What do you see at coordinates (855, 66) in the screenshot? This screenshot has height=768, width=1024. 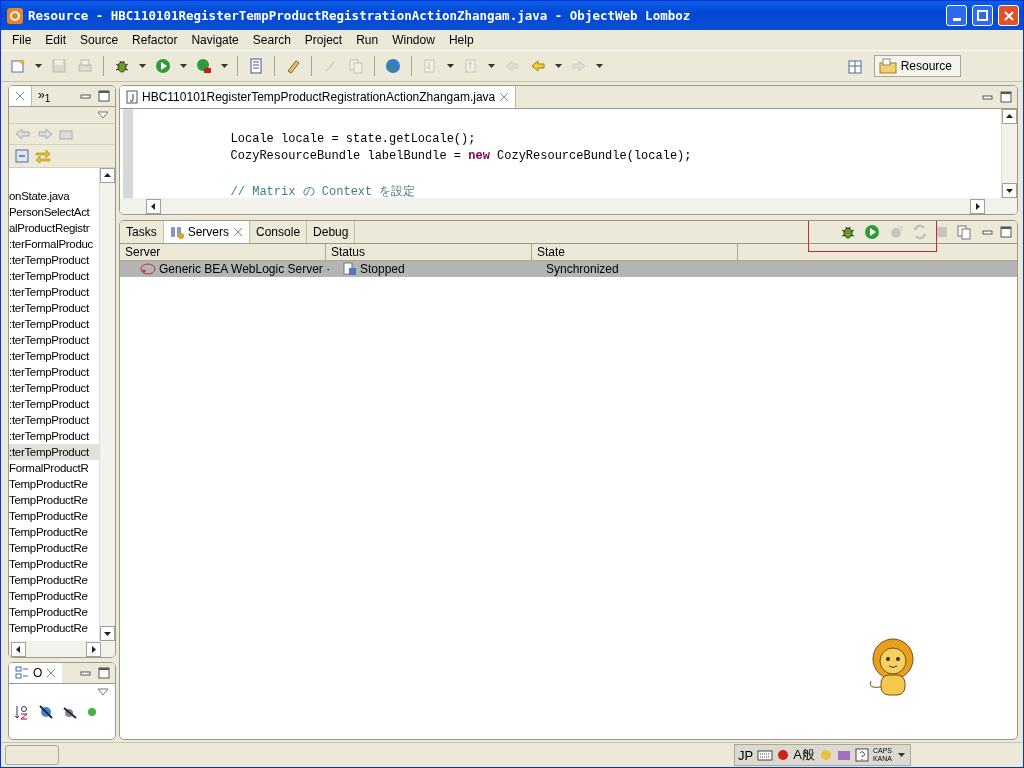 I see `open-perspective-icon` at bounding box center [855, 66].